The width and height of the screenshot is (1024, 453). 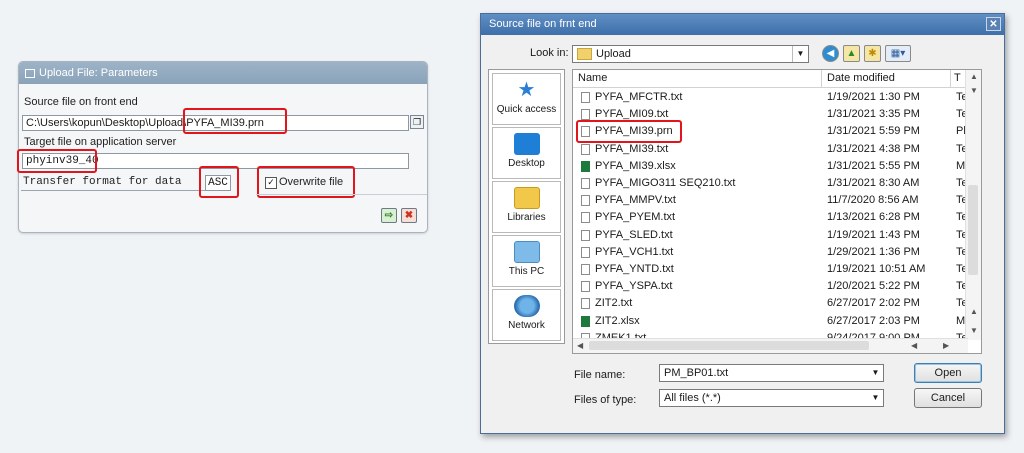 I want to click on scroll-left-icon: ◀, so click(x=914, y=345).